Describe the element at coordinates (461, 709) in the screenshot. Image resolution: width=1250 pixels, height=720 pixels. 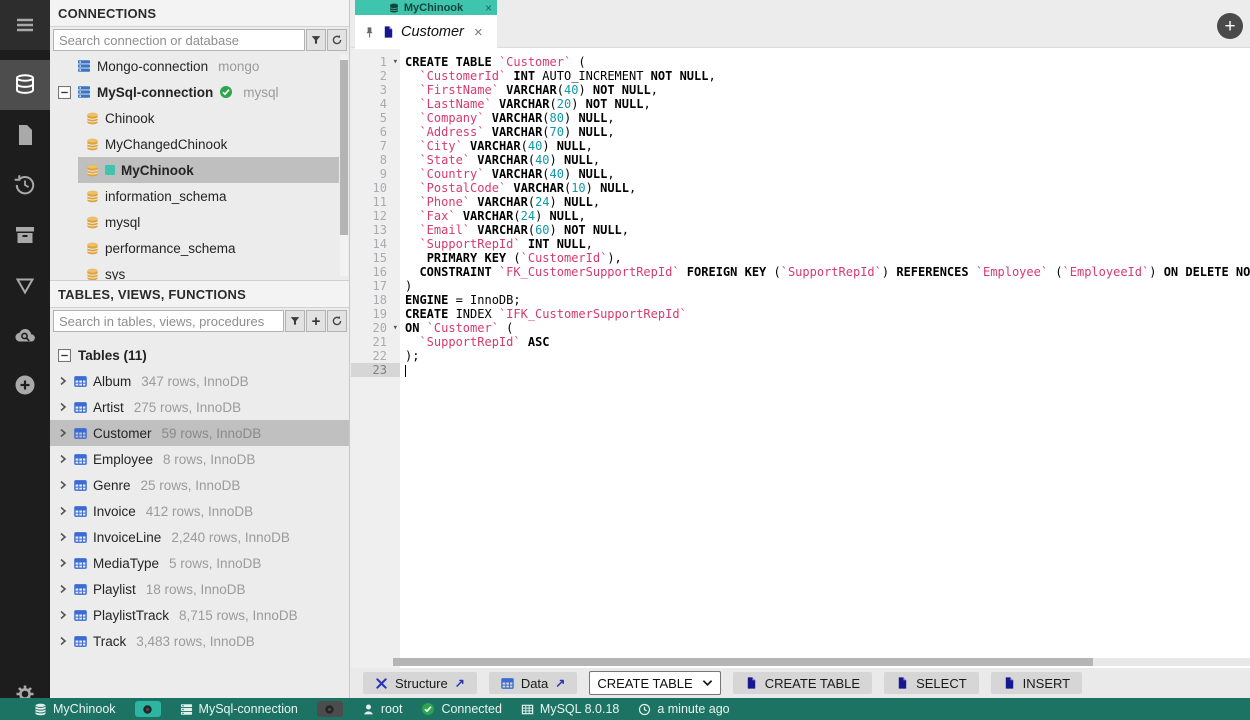
I see `status-connected: Connected` at that location.